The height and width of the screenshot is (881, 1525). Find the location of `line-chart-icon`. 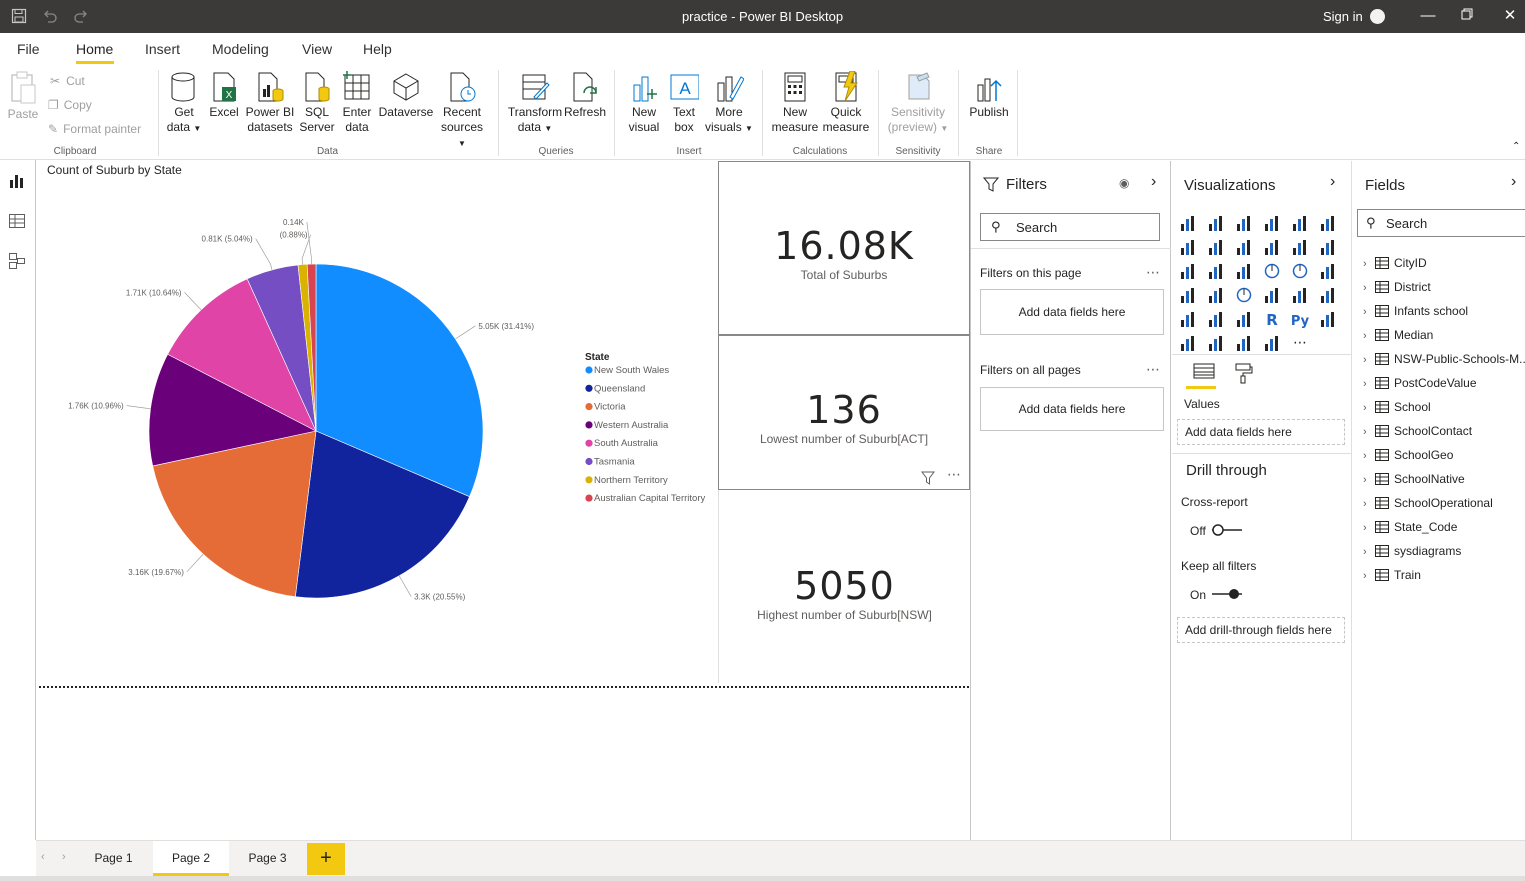

line-chart-icon is located at coordinates (1187, 247).